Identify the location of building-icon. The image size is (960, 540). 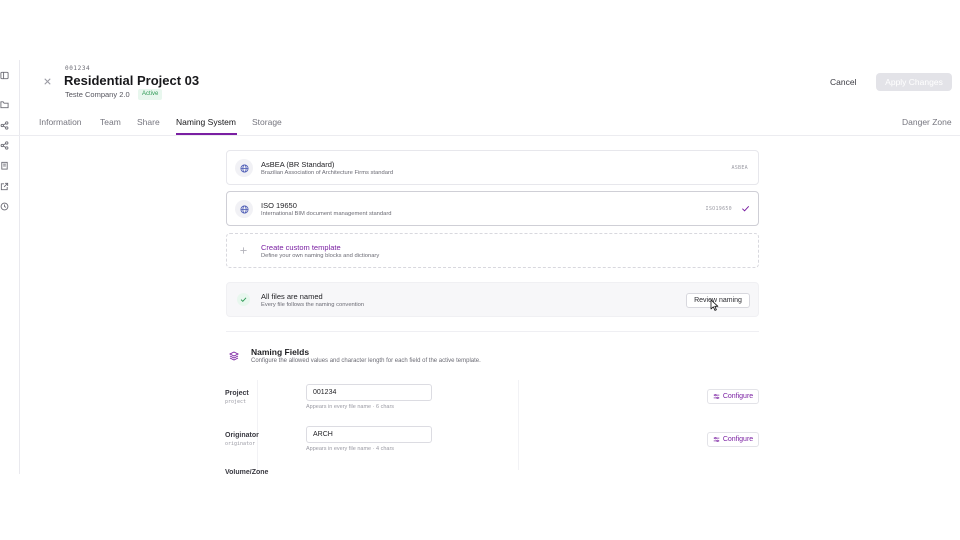
(4, 165).